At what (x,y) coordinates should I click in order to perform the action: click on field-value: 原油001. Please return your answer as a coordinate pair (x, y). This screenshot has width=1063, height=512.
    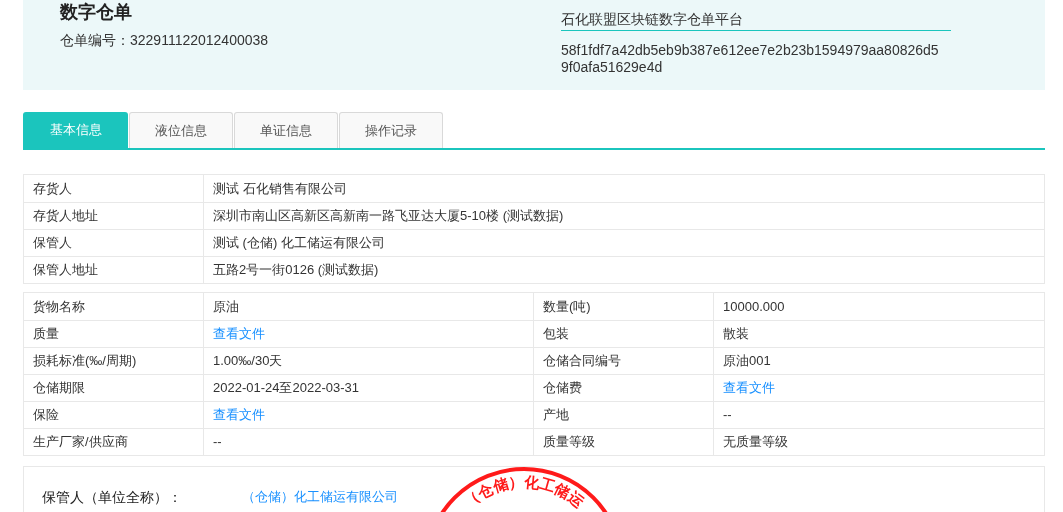
    Looking at the image, I should click on (747, 361).